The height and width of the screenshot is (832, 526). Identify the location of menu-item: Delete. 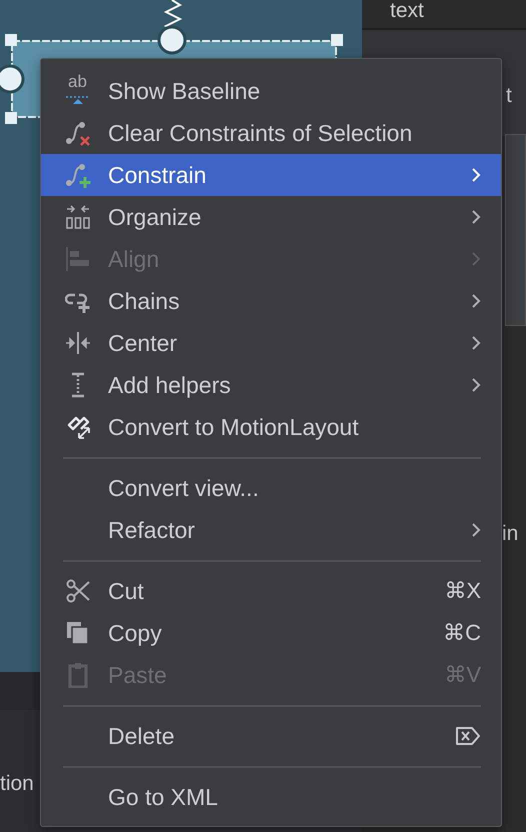
(271, 736).